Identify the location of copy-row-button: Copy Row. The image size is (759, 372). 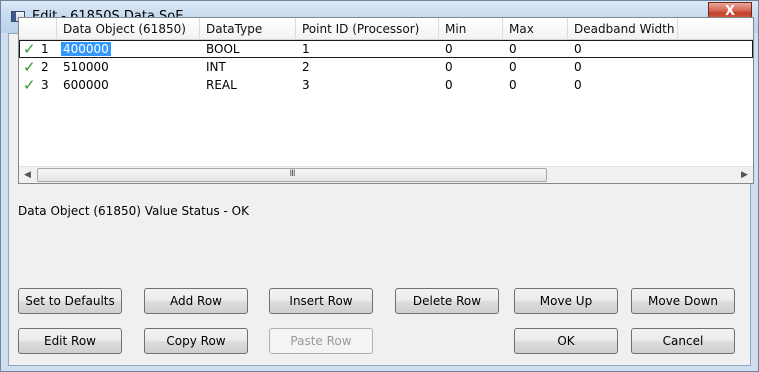
(196, 341).